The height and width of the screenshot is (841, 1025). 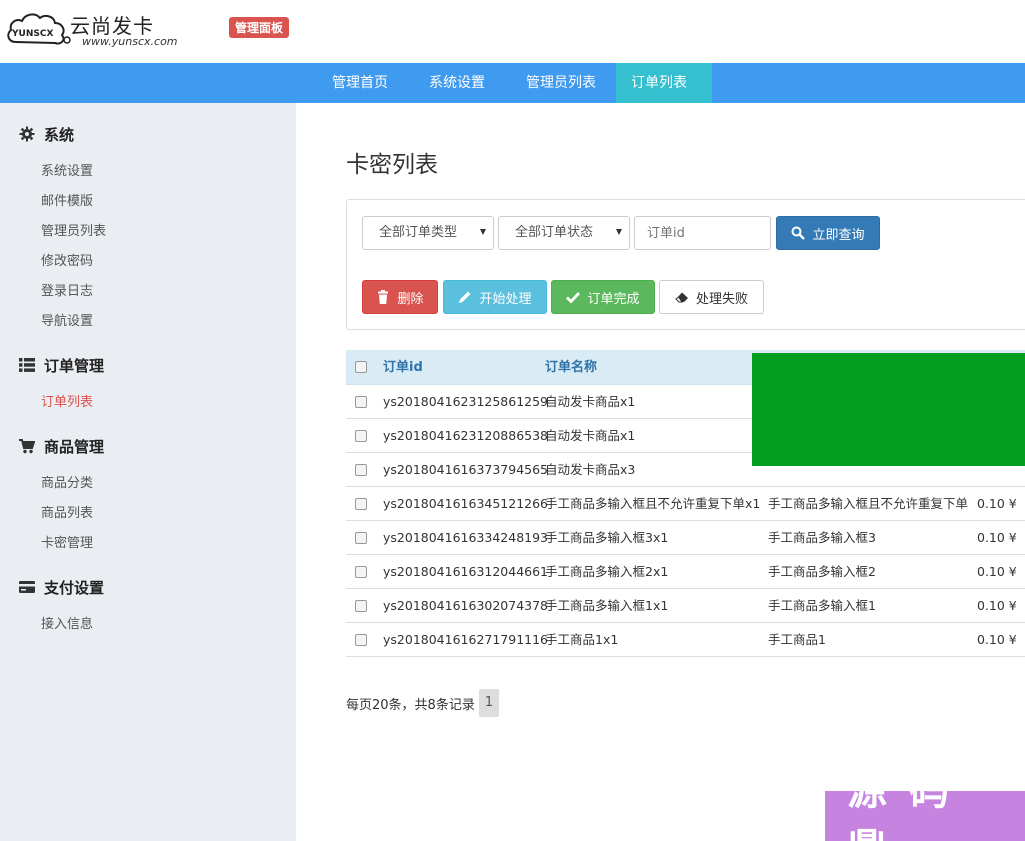 What do you see at coordinates (561, 83) in the screenshot?
I see `nav-item-admin-list: 管理员列表` at bounding box center [561, 83].